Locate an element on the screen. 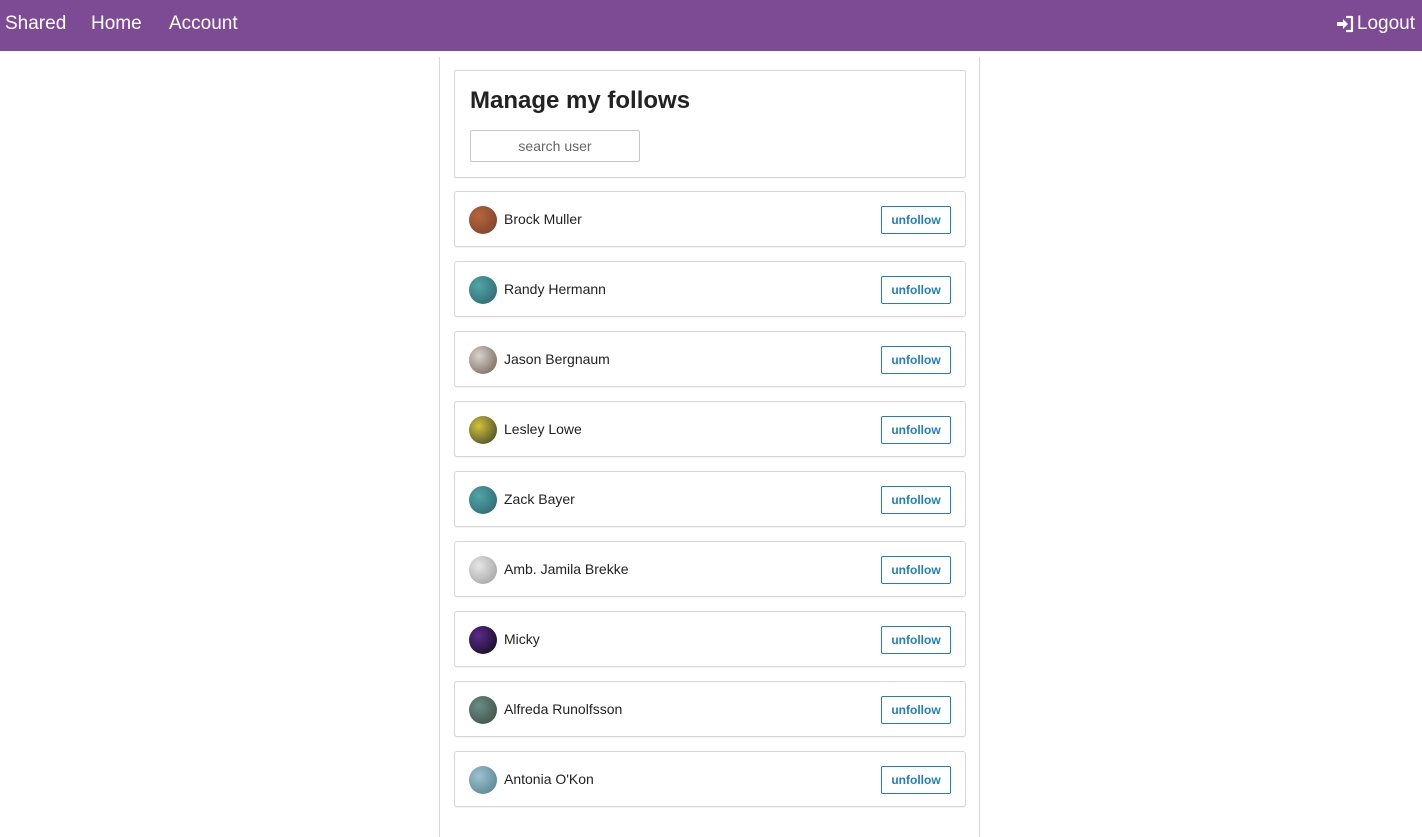 This screenshot has height=837, width=1422. manage-follows-header-card: Manage my follows is located at coordinates (710, 124).